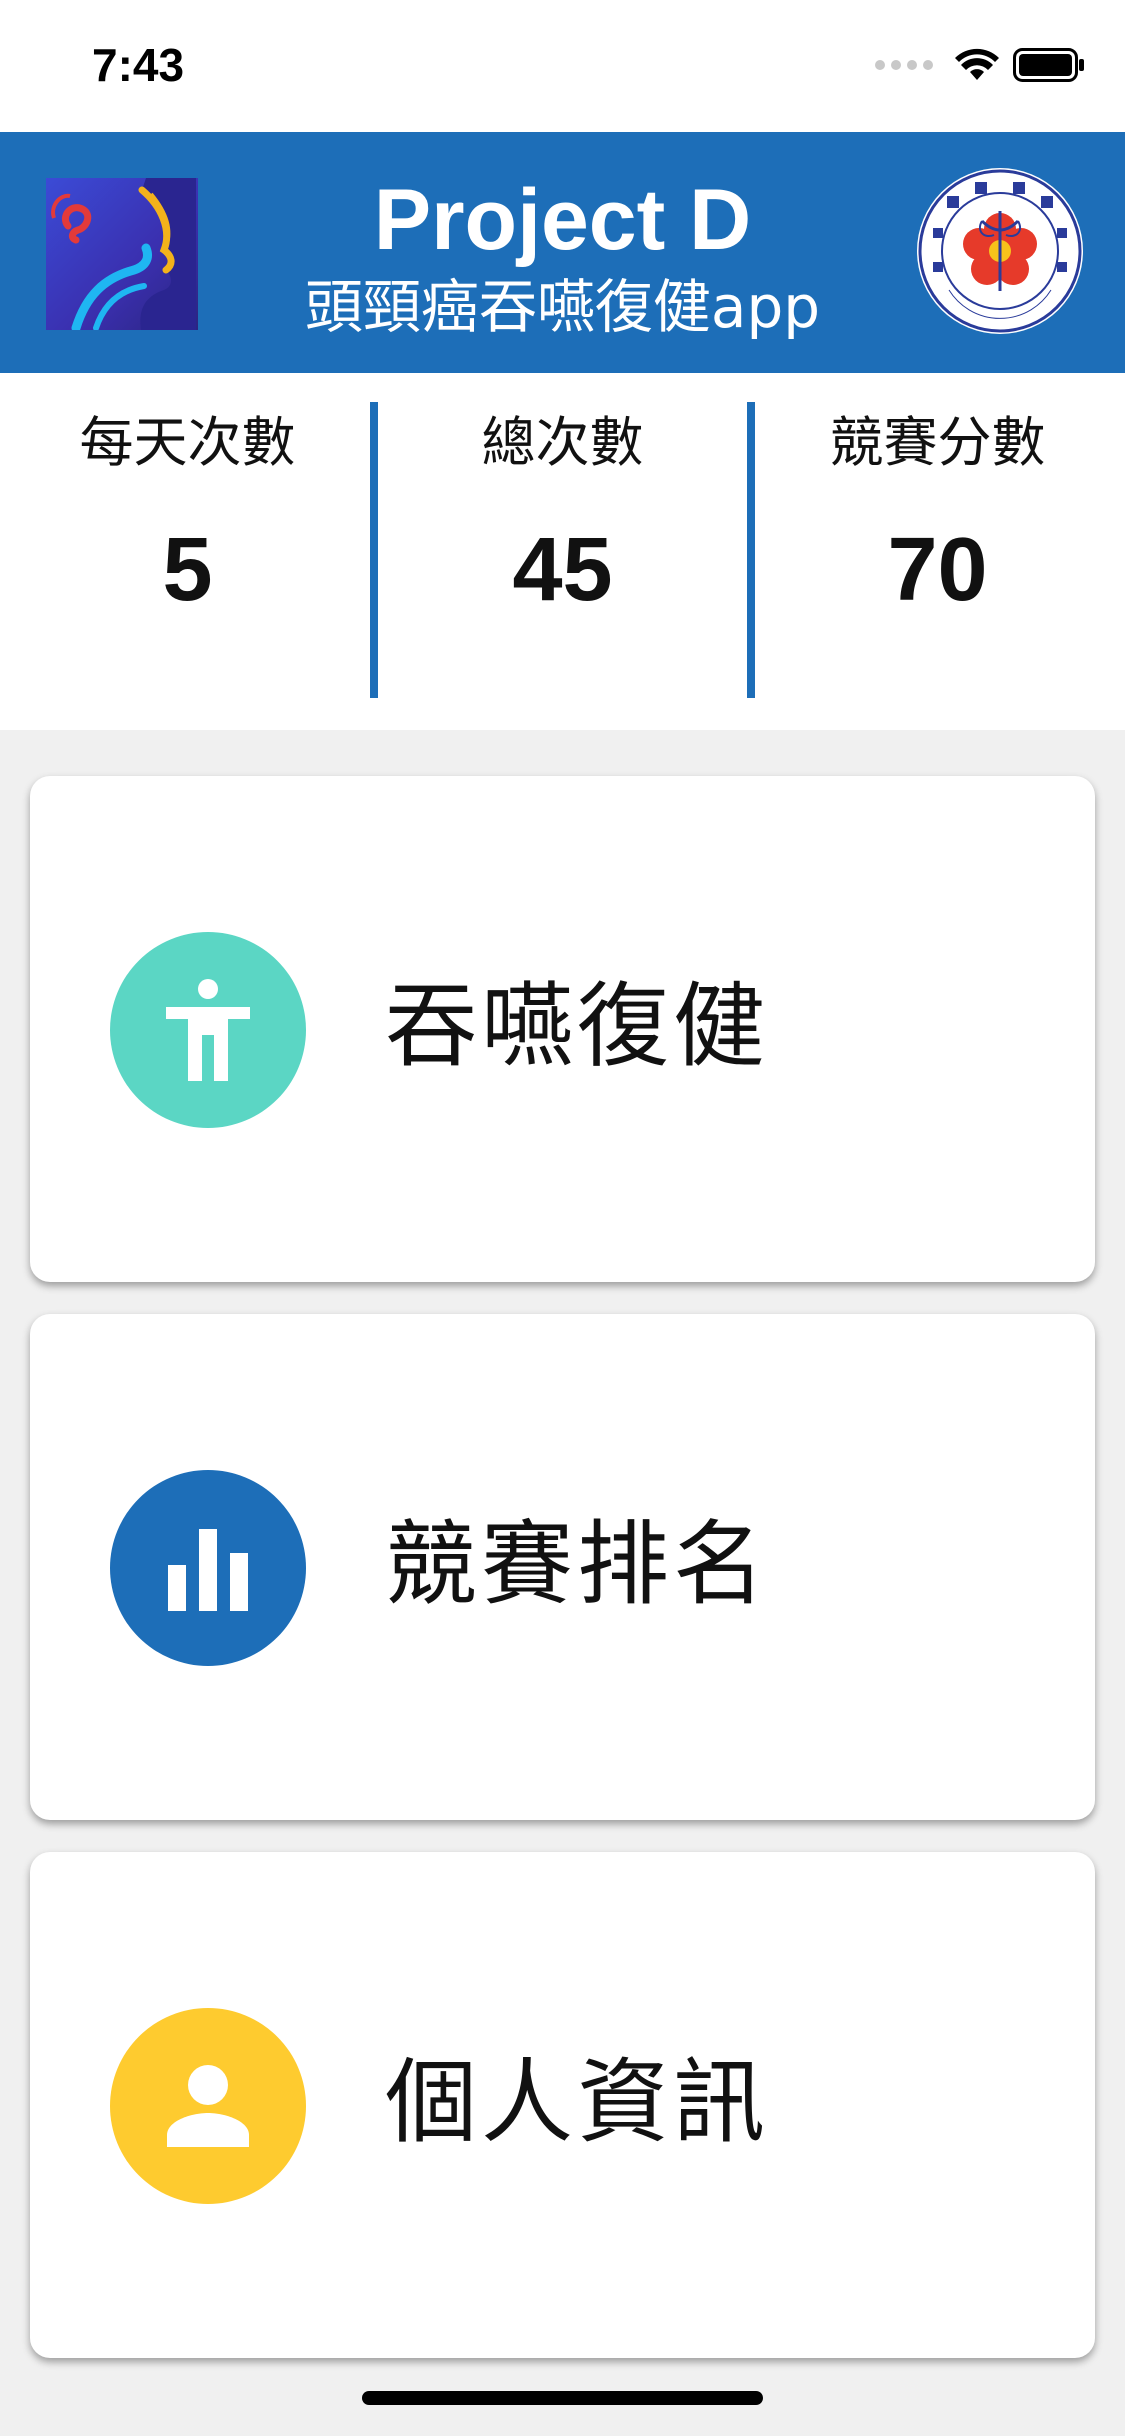 This screenshot has width=1125, height=2436. I want to click on stat-label: 每天次數, so click(187, 442).